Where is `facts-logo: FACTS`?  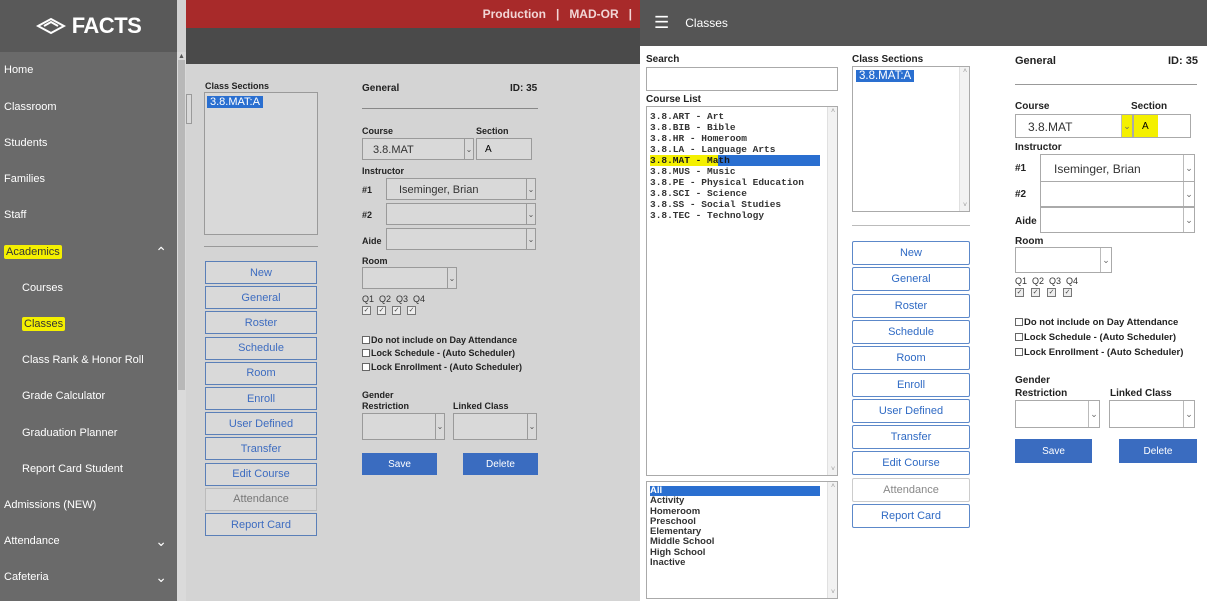
facts-logo: FACTS is located at coordinates (88, 26).